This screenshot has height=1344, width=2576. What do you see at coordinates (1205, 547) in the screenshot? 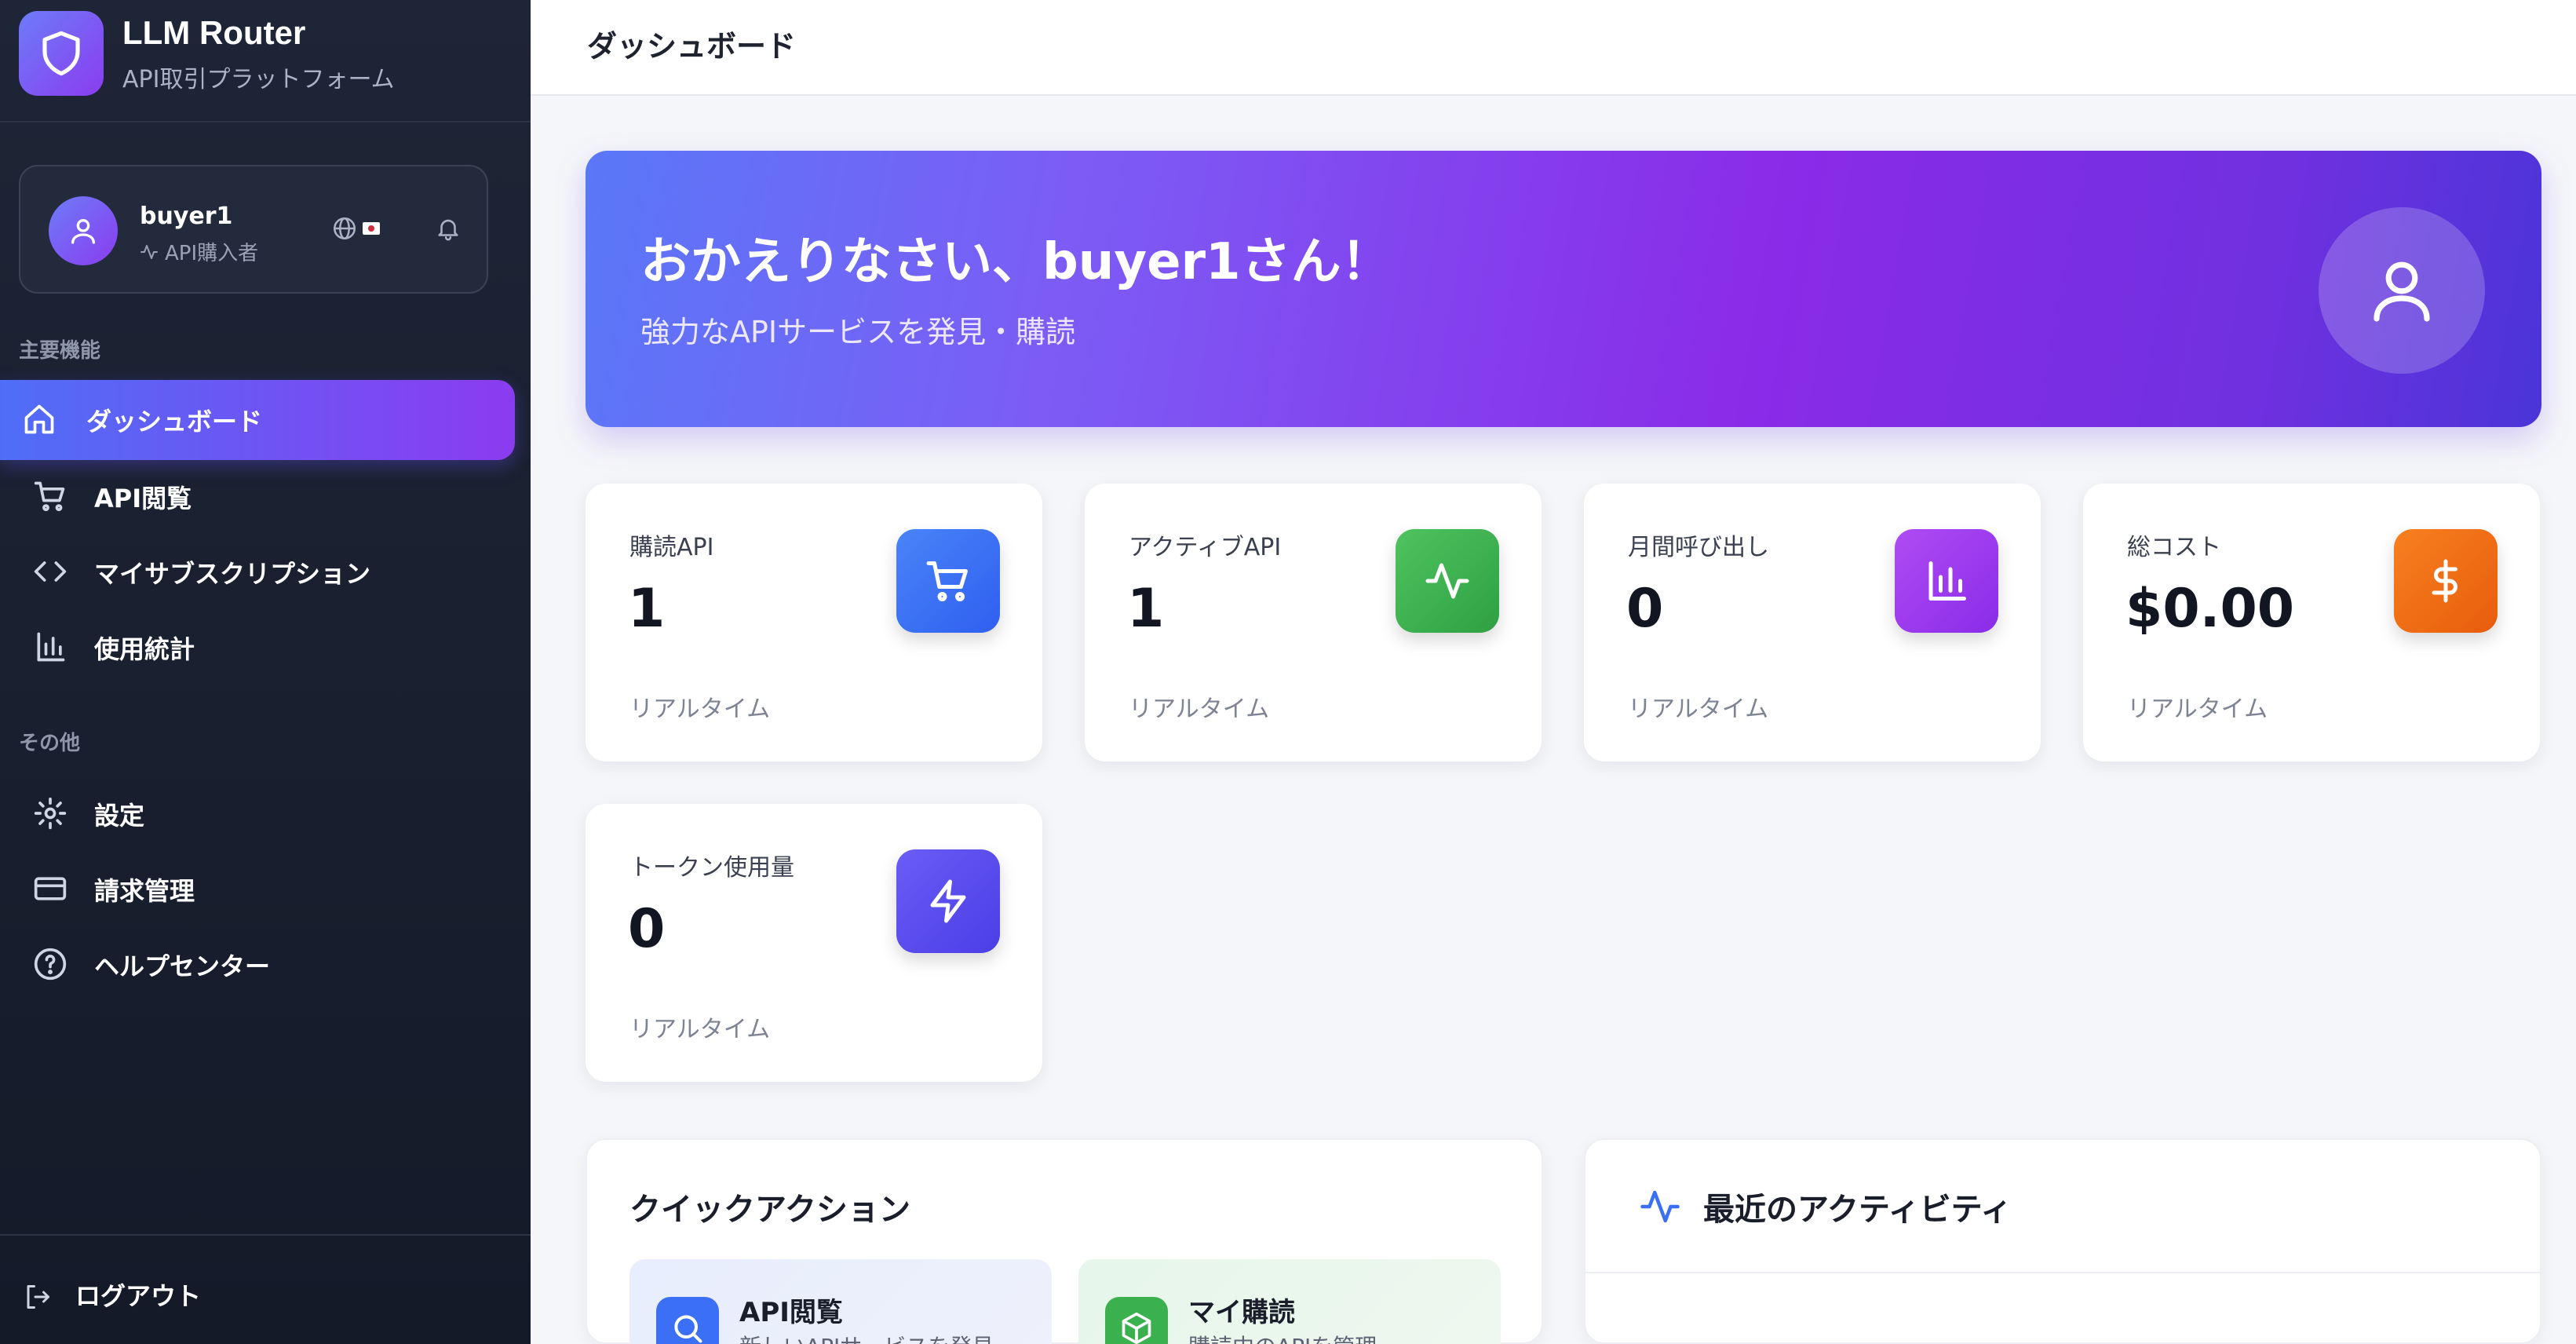
I see `stat-label: アクティブAPI` at bounding box center [1205, 547].